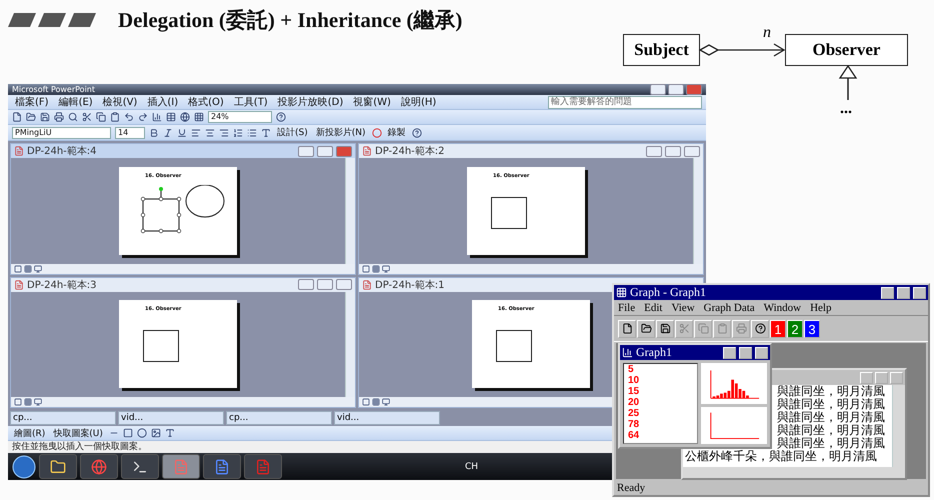  What do you see at coordinates (182, 133) in the screenshot?
I see `underline-icon` at bounding box center [182, 133].